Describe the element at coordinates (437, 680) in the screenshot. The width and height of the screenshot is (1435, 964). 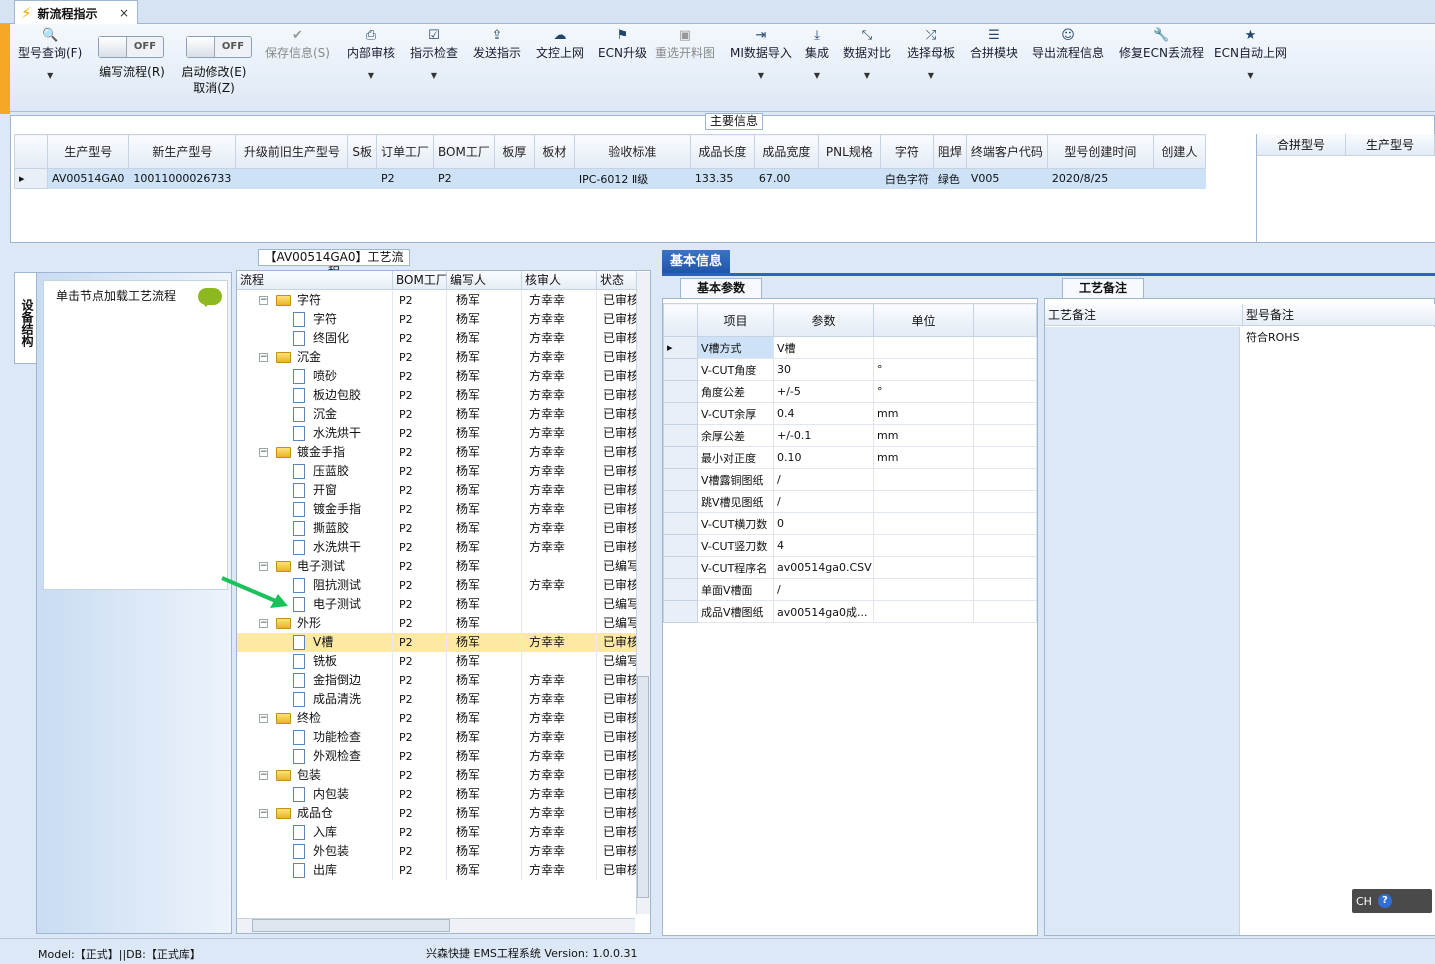
I see `tree-row: 金指倒边 P2 杨军 方幸幸 已审核` at that location.